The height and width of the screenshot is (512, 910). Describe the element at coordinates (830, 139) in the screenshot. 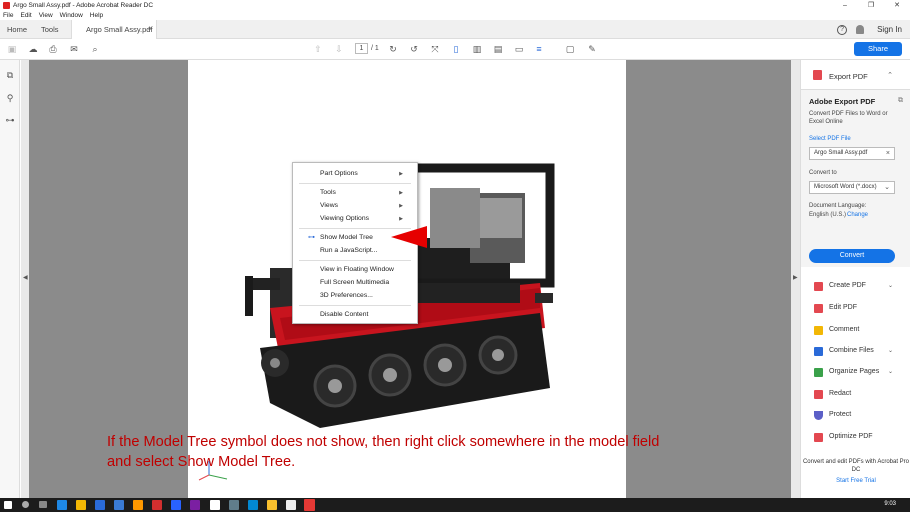

I see `select-pdf-file-link: Select PDF File` at that location.